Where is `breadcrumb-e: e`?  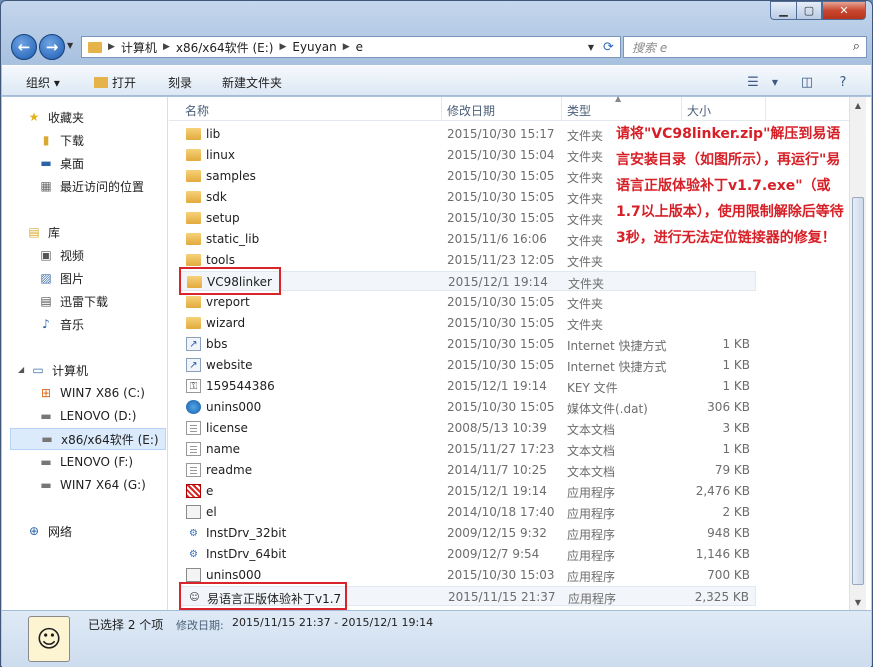 breadcrumb-e: e is located at coordinates (359, 47).